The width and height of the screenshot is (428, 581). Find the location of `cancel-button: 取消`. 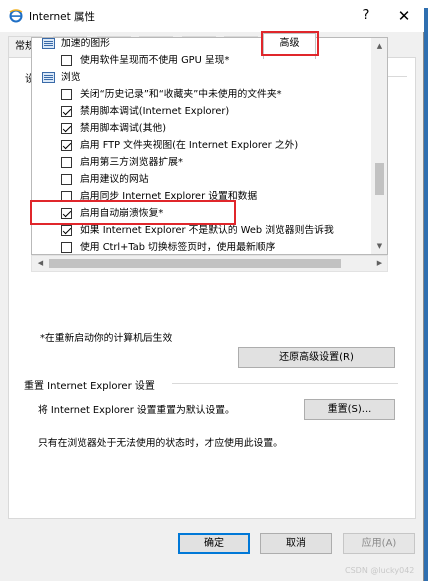

cancel-button: 取消 is located at coordinates (296, 543).